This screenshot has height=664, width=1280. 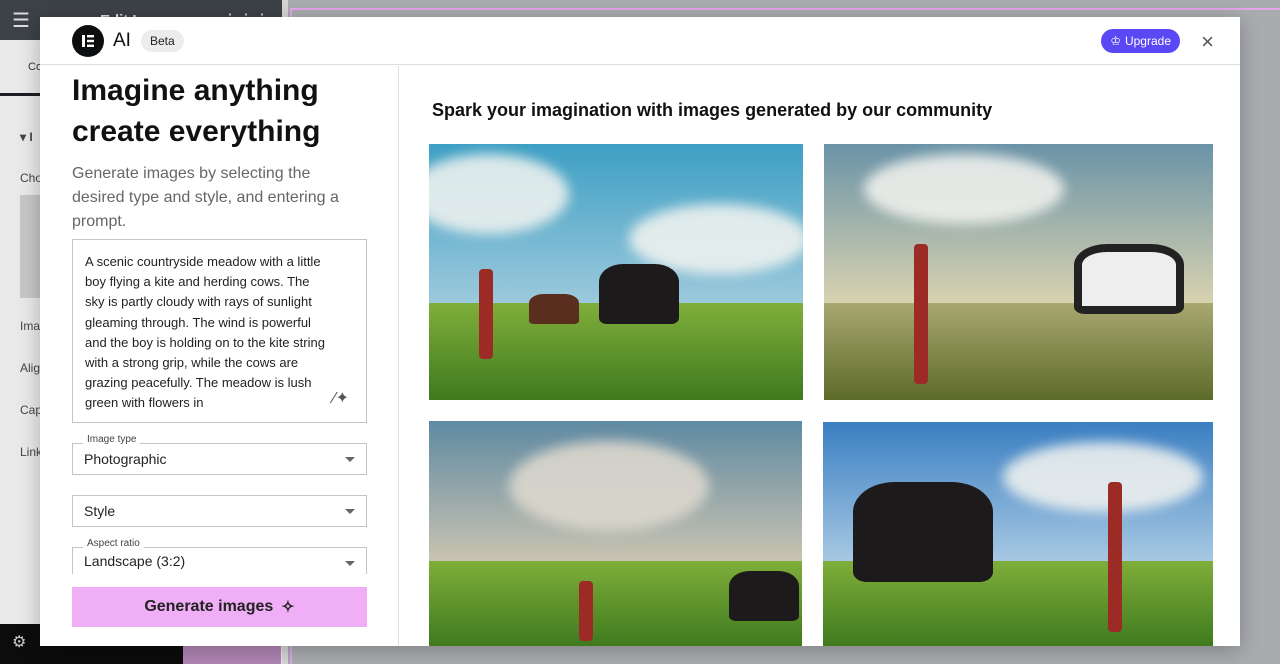 What do you see at coordinates (162, 40) in the screenshot?
I see `beta-badge: Beta` at bounding box center [162, 40].